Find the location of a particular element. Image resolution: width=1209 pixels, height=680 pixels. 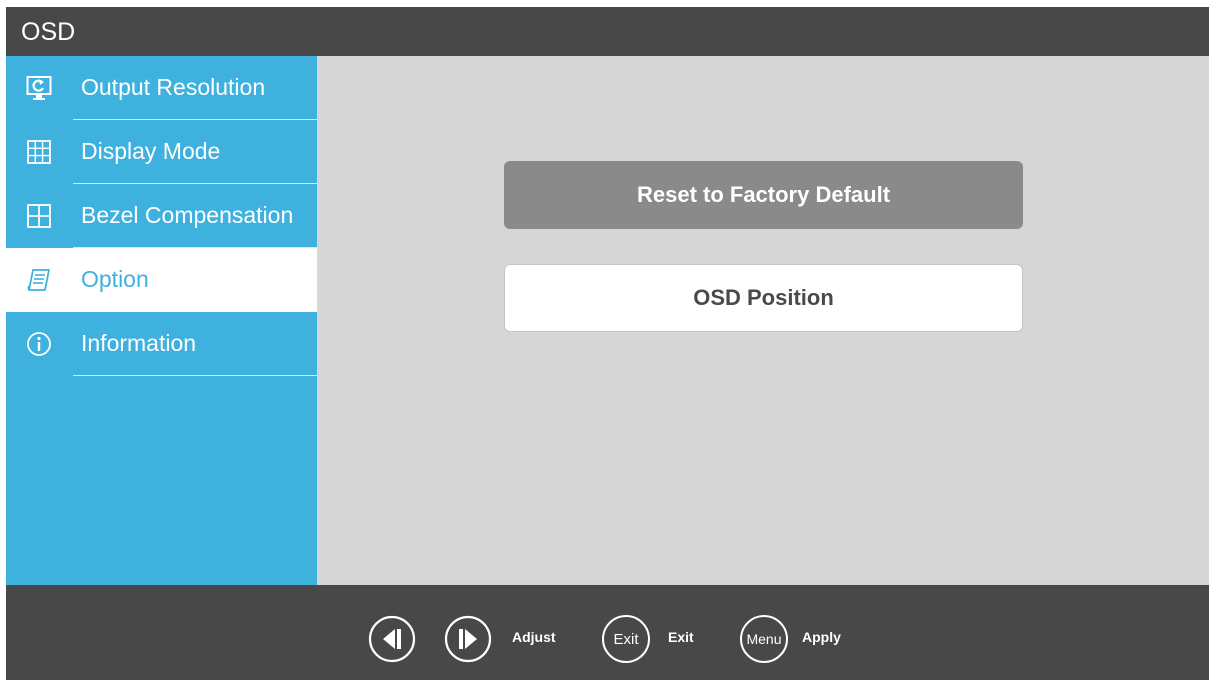

footer-bar: Adjust Exit Exit Menu Apply is located at coordinates (607, 632).